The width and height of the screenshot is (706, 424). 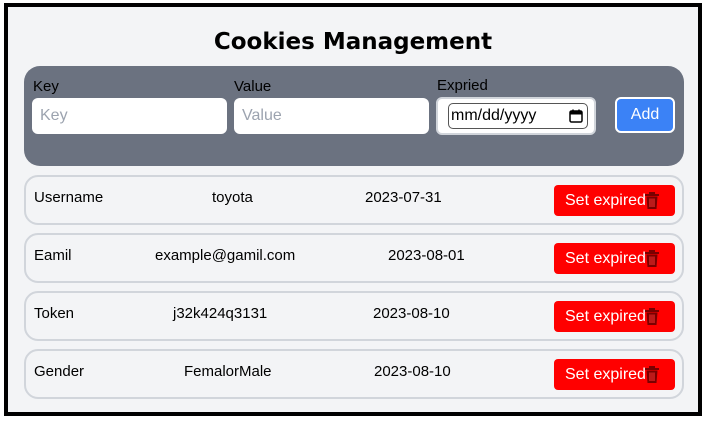 What do you see at coordinates (576, 116) in the screenshot?
I see `calendar-icon` at bounding box center [576, 116].